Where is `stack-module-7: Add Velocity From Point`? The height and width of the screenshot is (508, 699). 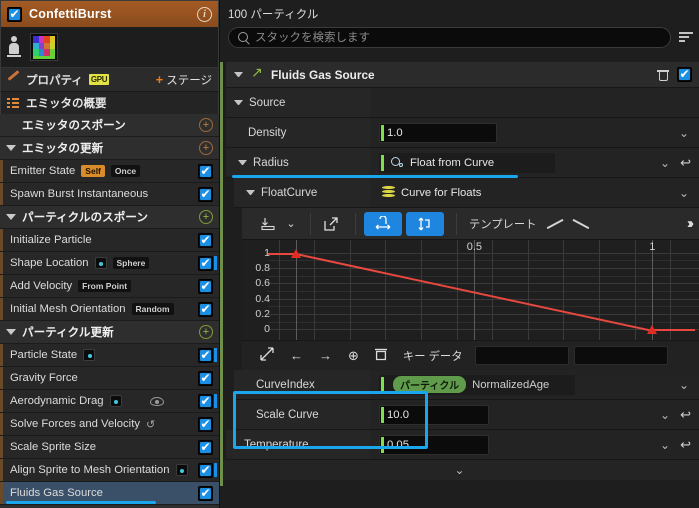 stack-module-7: Add Velocity From Point is located at coordinates (109, 286).